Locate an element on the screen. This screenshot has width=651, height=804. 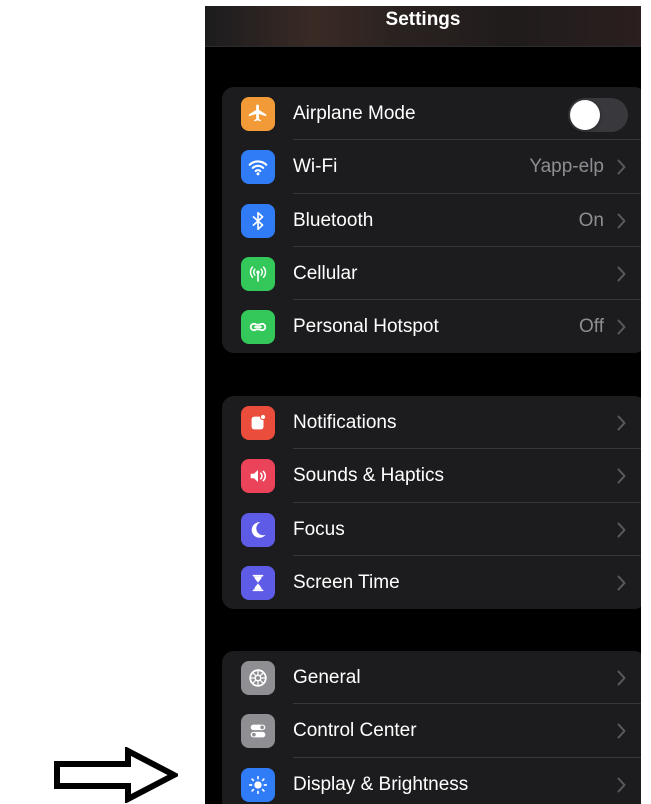
row-label: Screen Time is located at coordinates (346, 582).